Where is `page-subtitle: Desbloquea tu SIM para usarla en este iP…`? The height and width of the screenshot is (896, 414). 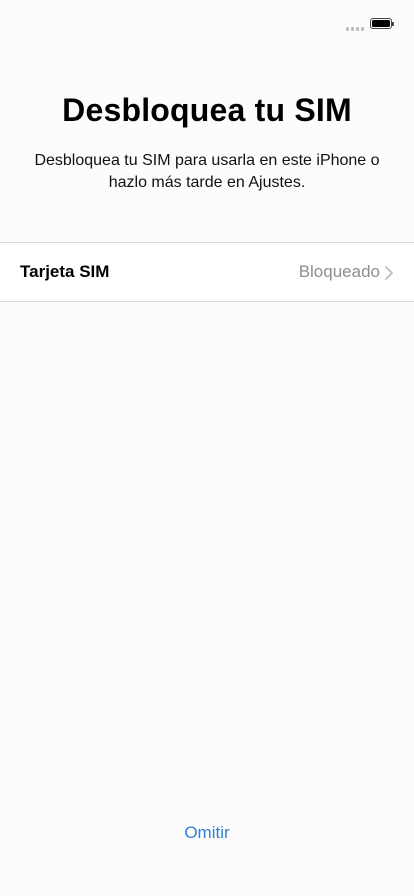
page-subtitle: Desbloquea tu SIM para usarla en este iP… is located at coordinates (207, 171).